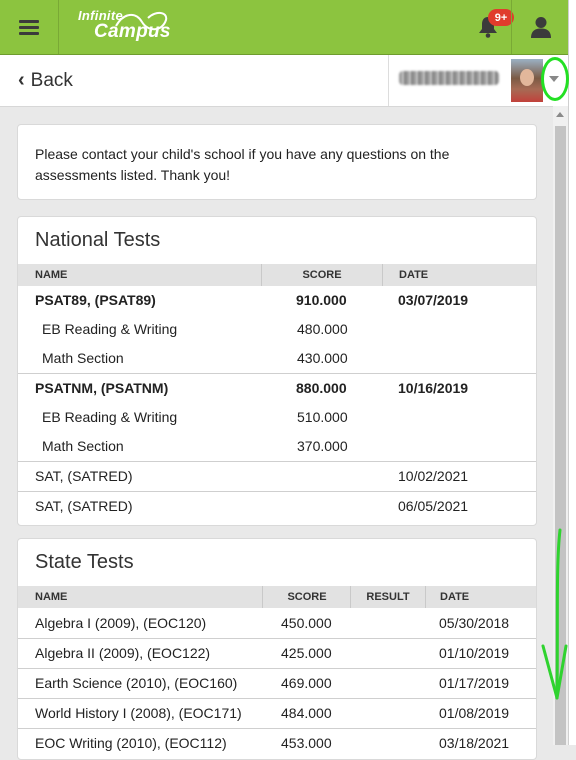 The image size is (576, 760). I want to click on logo-swoosh-icon, so click(141, 21).